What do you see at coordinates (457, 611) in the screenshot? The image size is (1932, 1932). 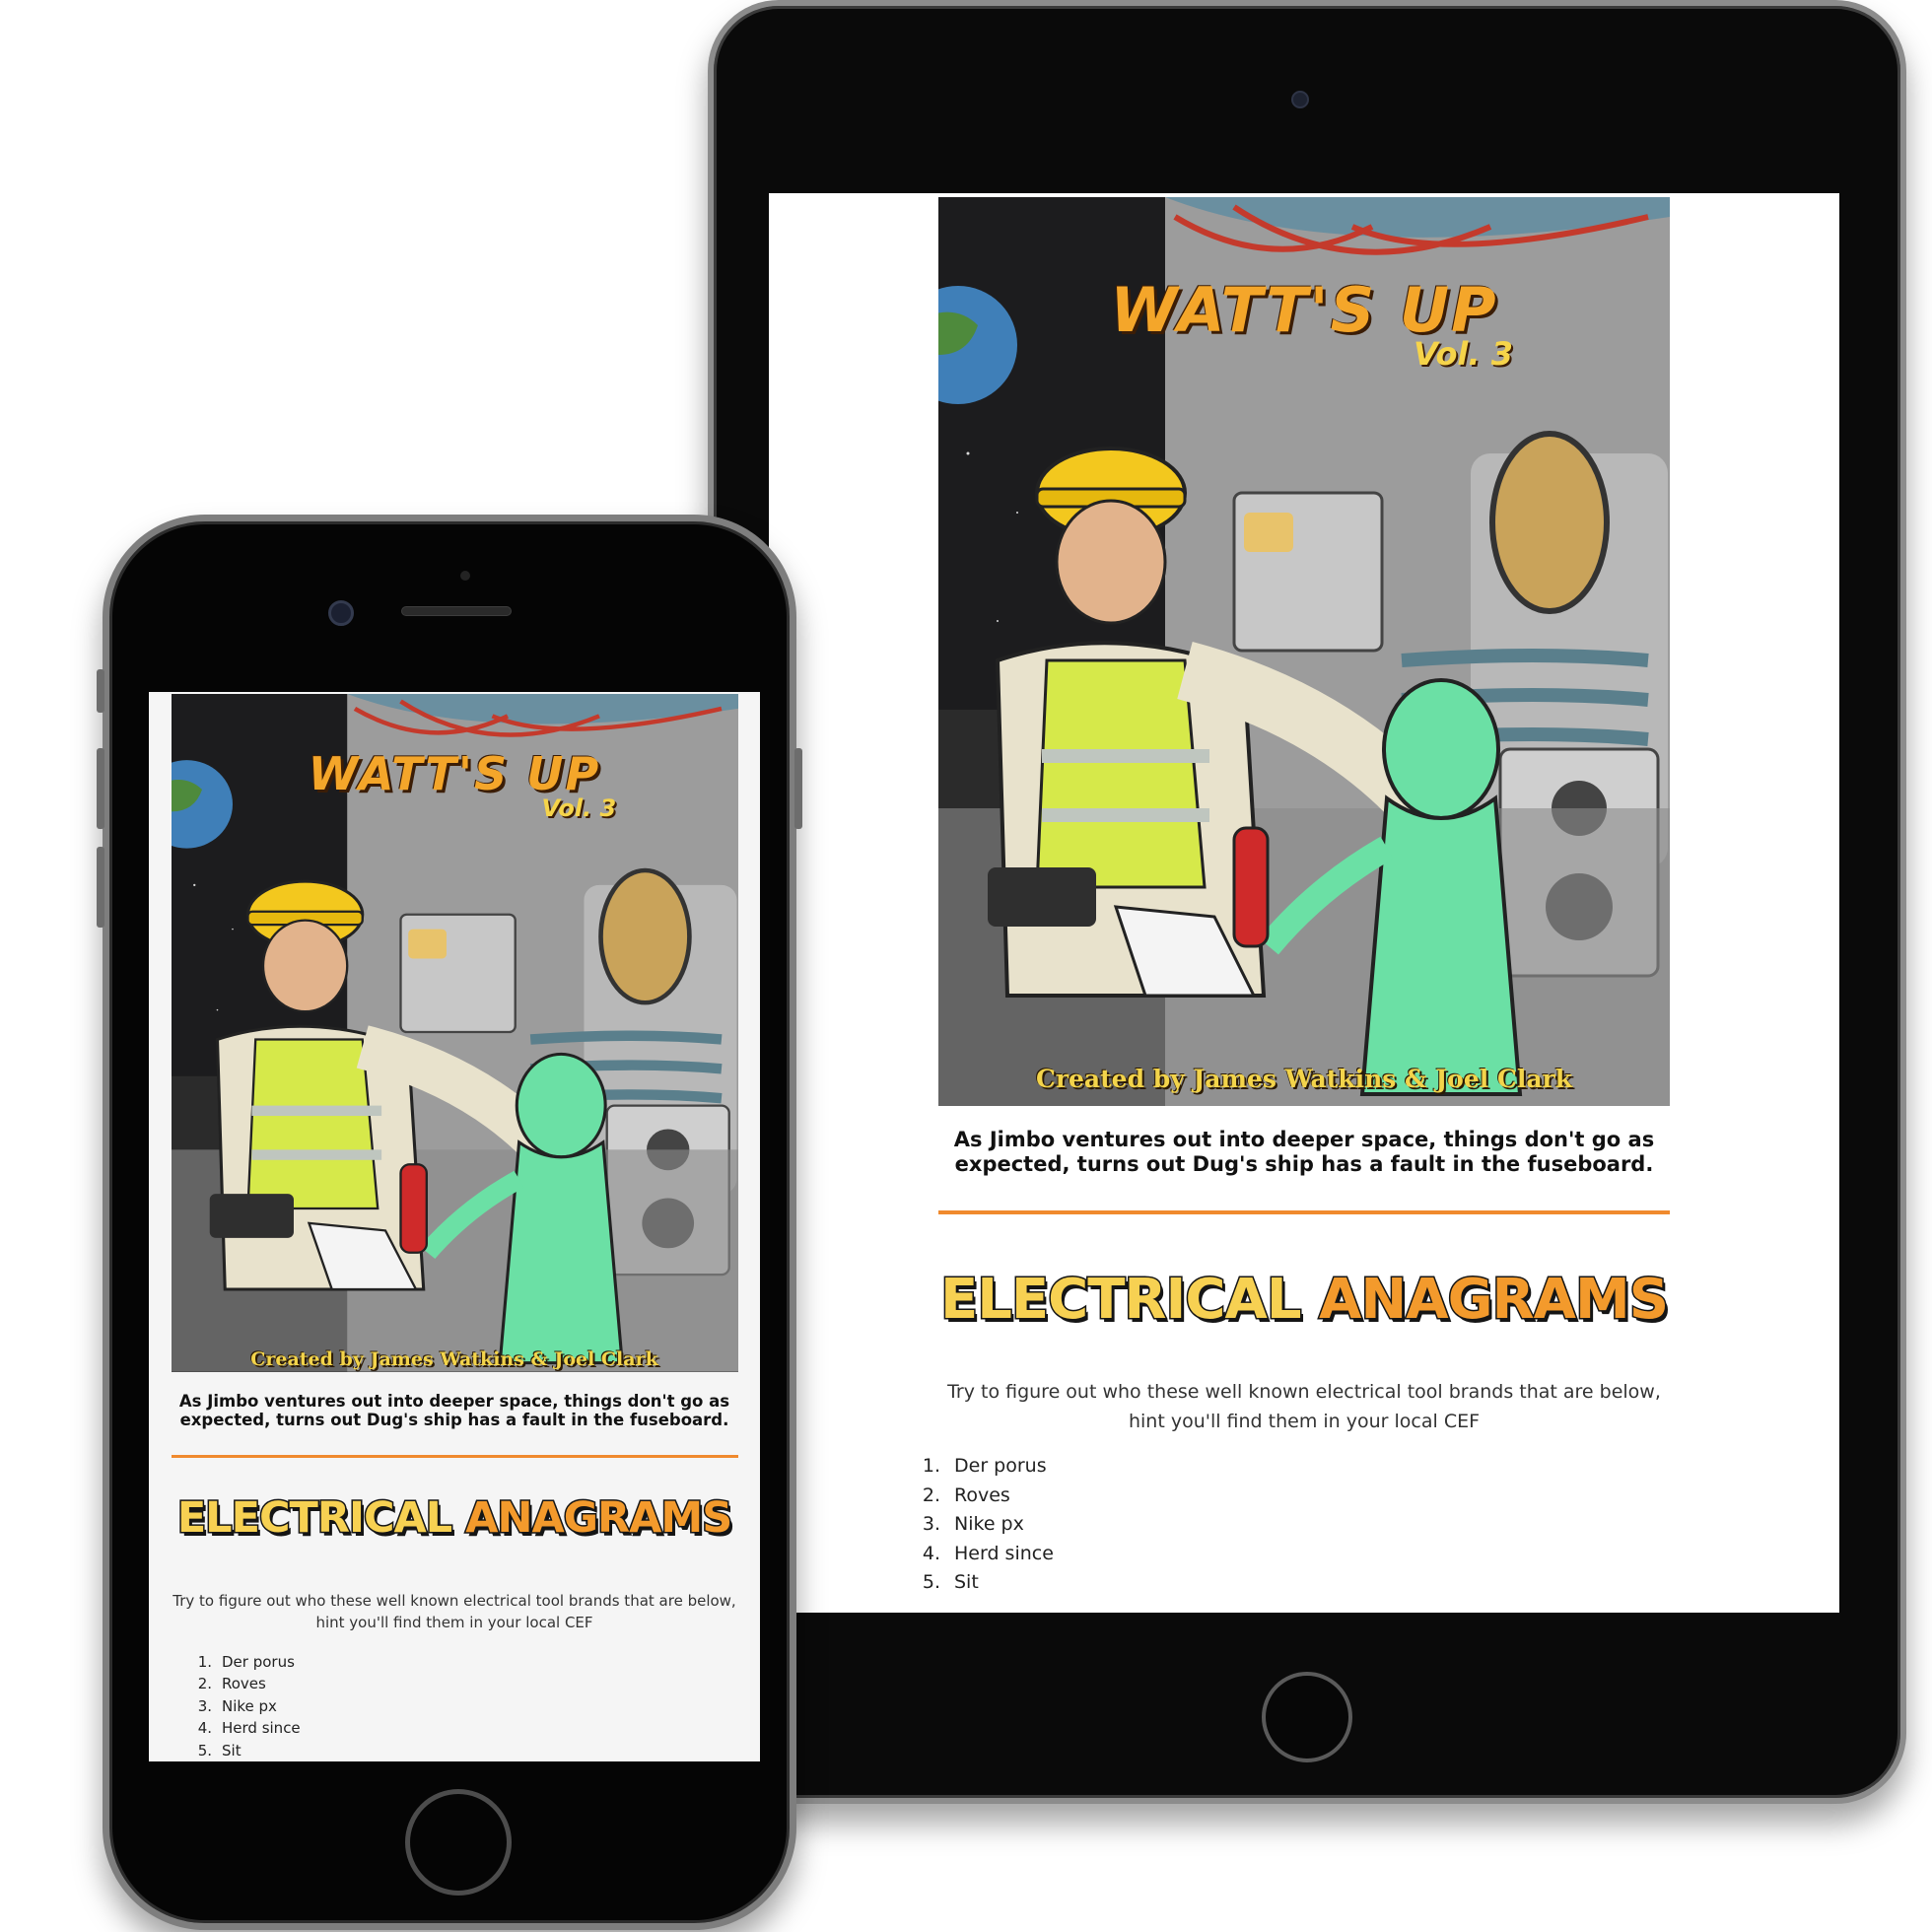 I see `speaker-grille` at bounding box center [457, 611].